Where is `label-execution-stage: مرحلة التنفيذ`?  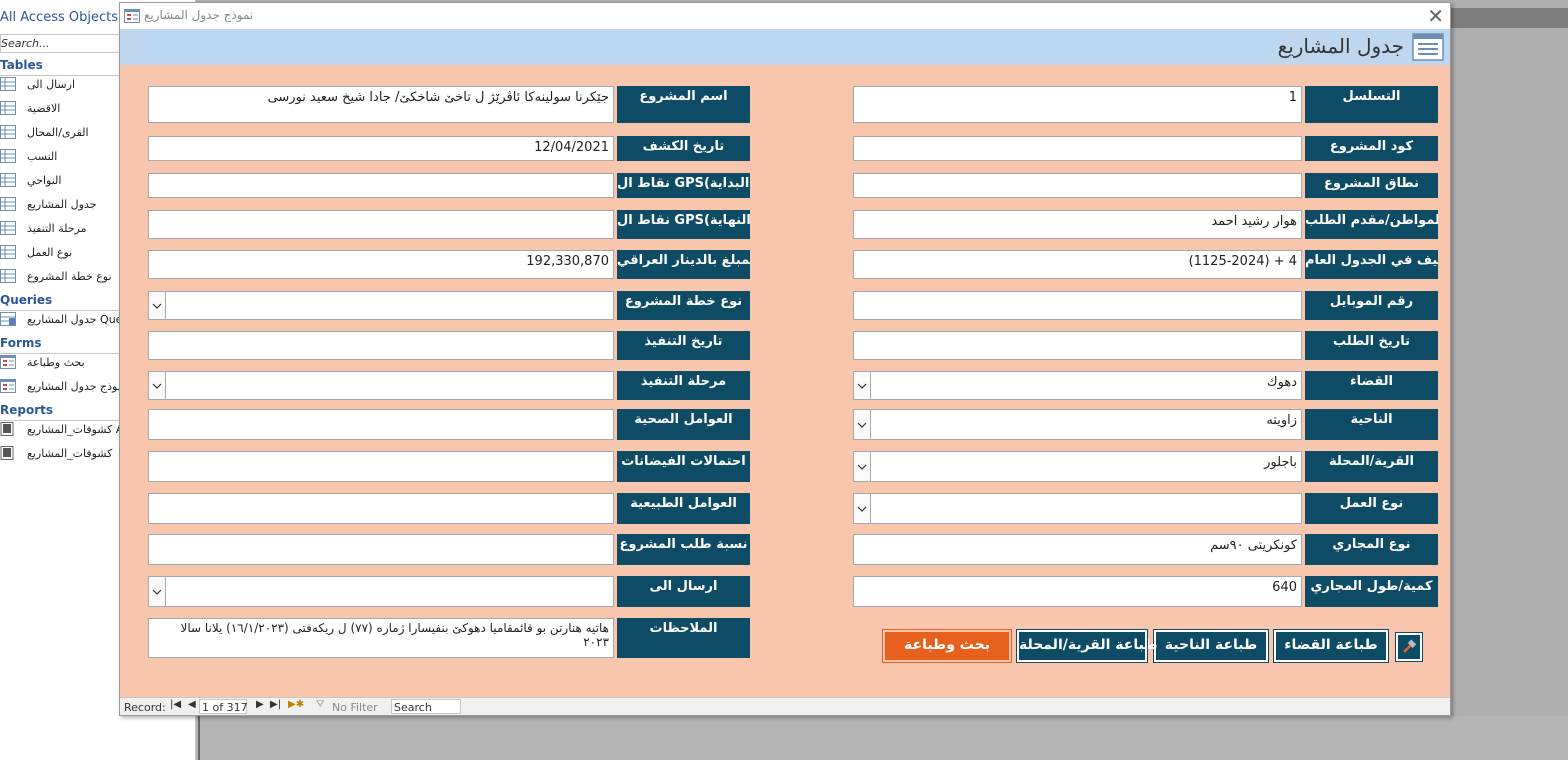
label-execution-stage: مرحلة التنفيذ is located at coordinates (683, 385).